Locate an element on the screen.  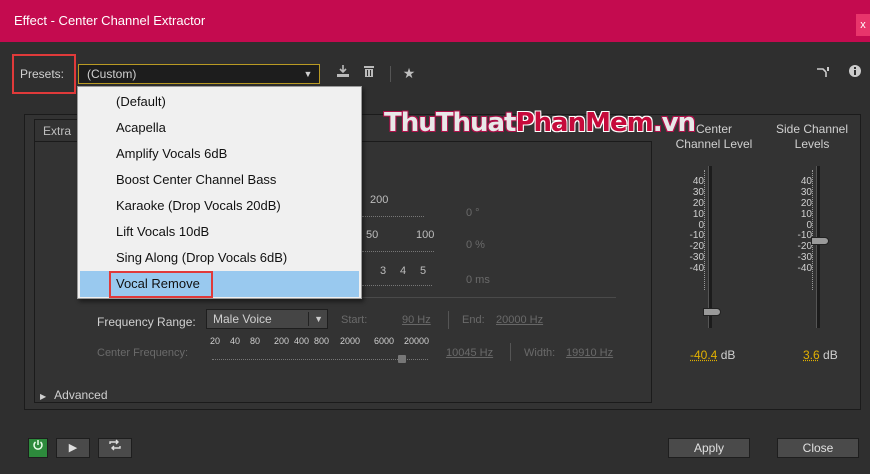
menu-item-karaoke: Karaoke (Drop Vocals 20dB) is located at coordinates (236, 206).